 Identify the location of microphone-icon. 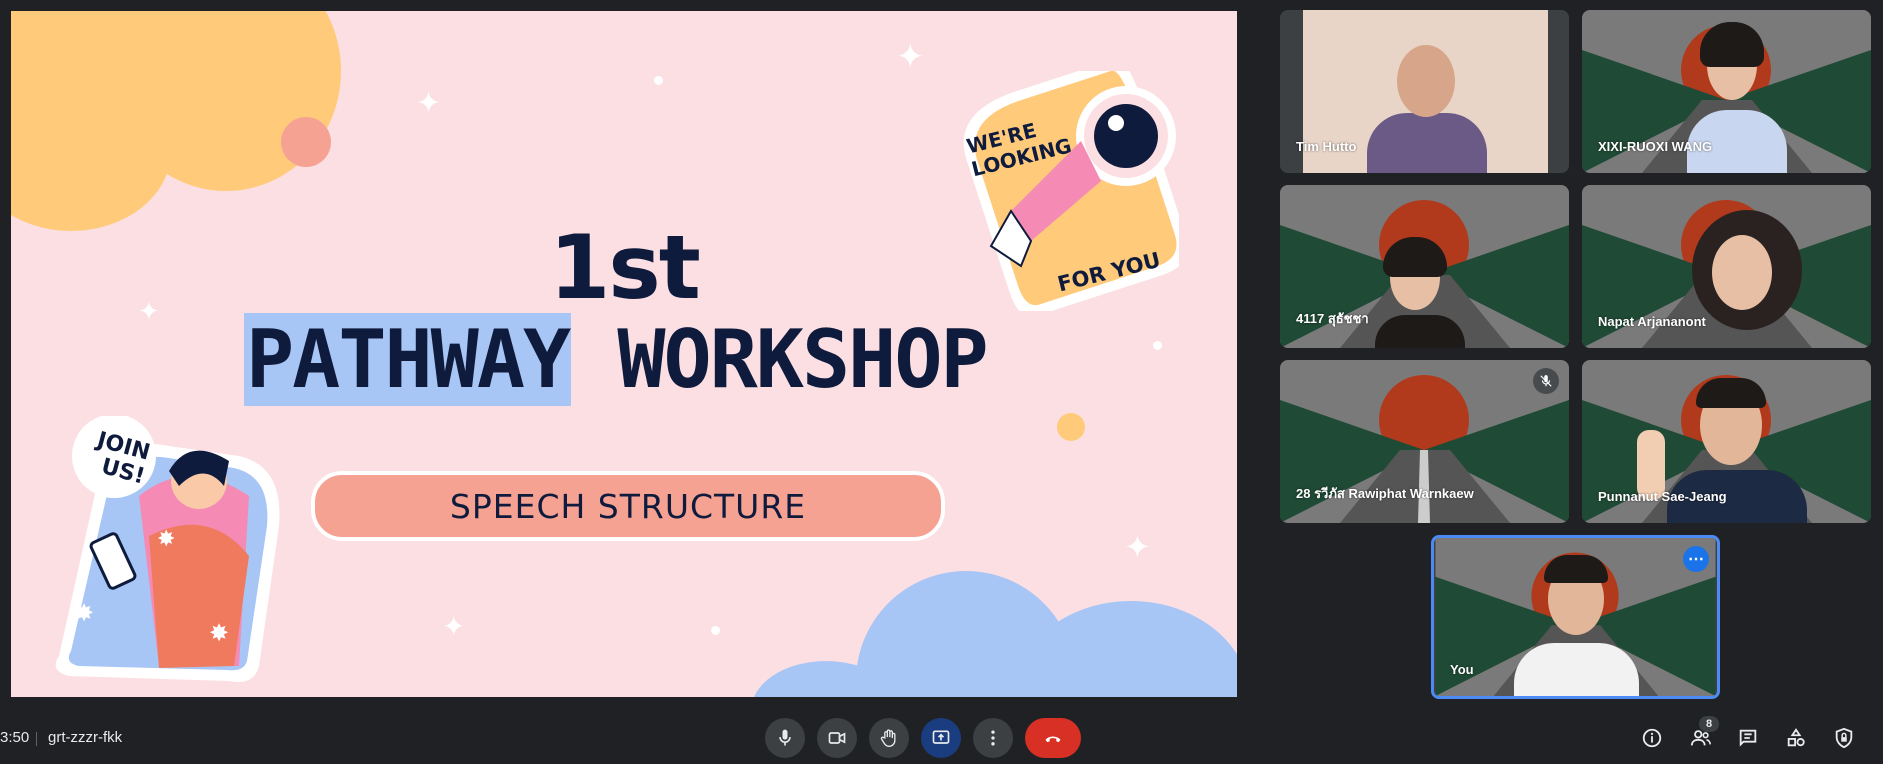
(785, 737).